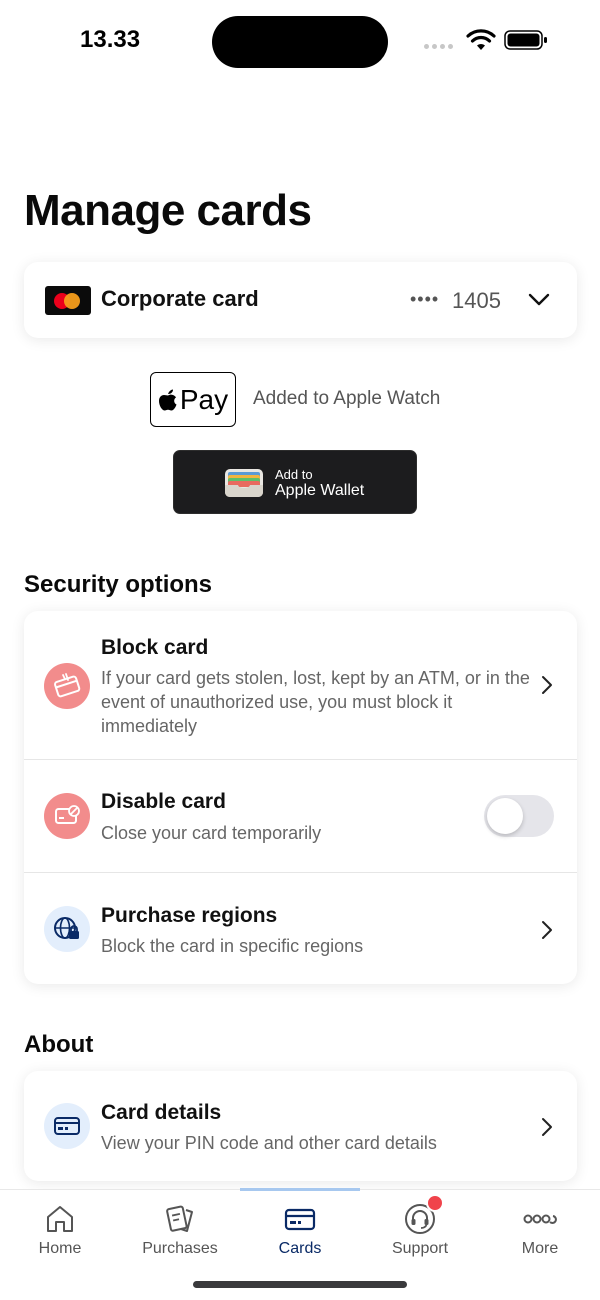 Image resolution: width=600 pixels, height=1300 pixels. Describe the element at coordinates (481, 39) in the screenshot. I see `wifi-icon` at that location.